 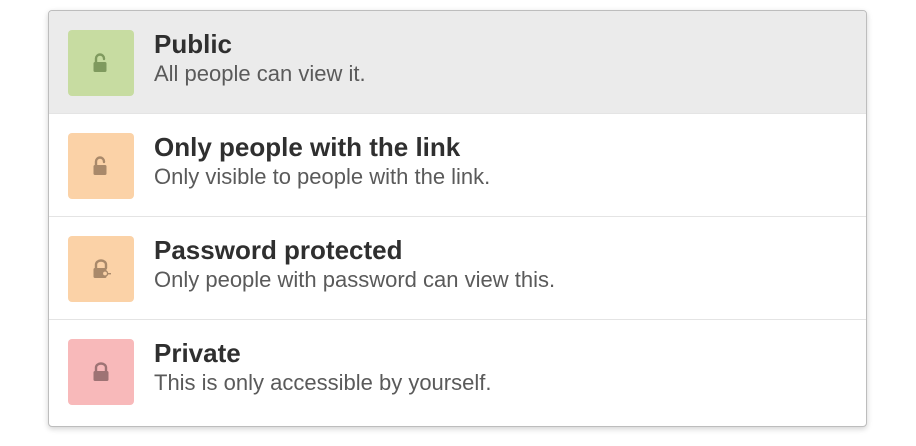 What do you see at coordinates (278, 250) in the screenshot?
I see `option-title: Password protected` at bounding box center [278, 250].